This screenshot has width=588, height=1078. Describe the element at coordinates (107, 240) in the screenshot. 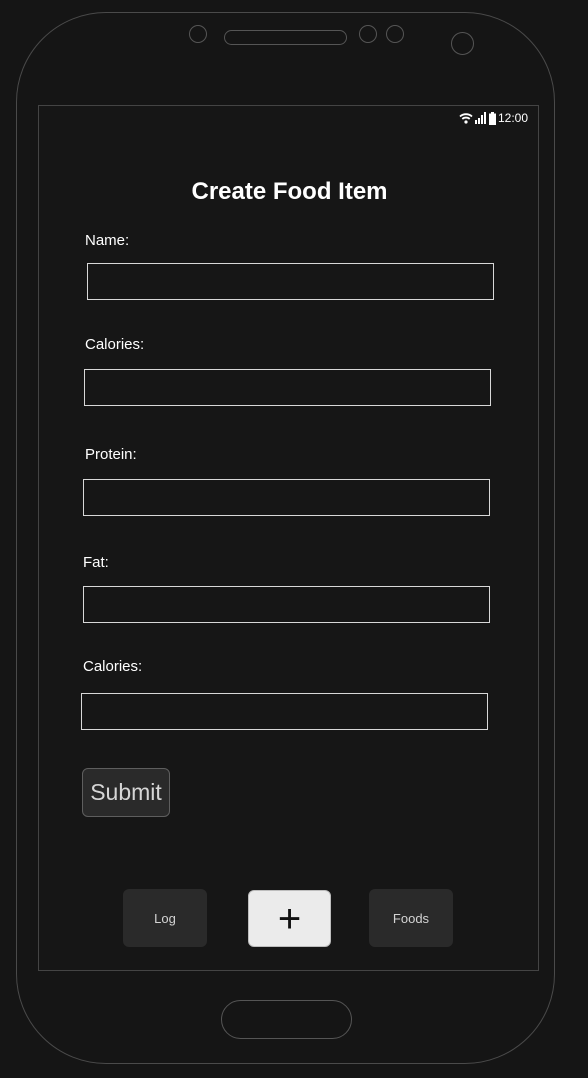

I see `name-label: Name:` at that location.